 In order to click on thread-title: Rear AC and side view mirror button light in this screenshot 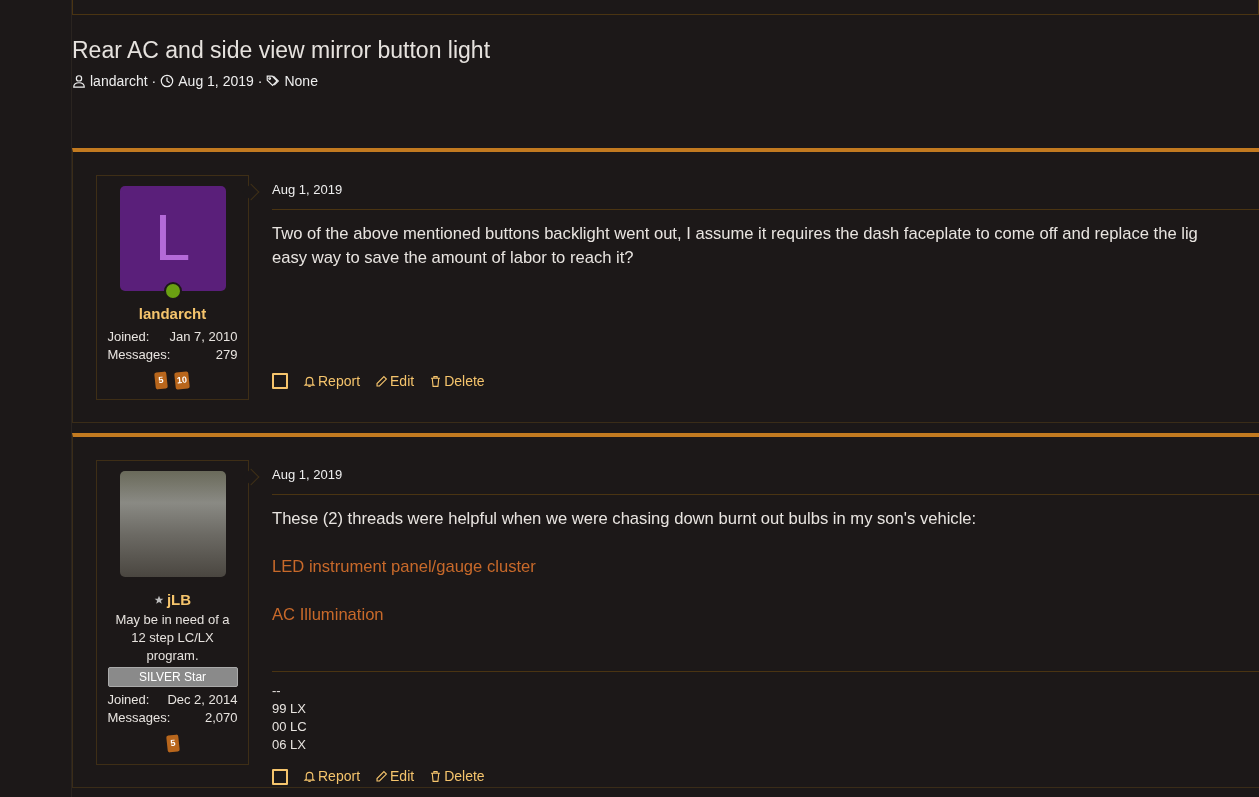, I will do `click(282, 51)`.